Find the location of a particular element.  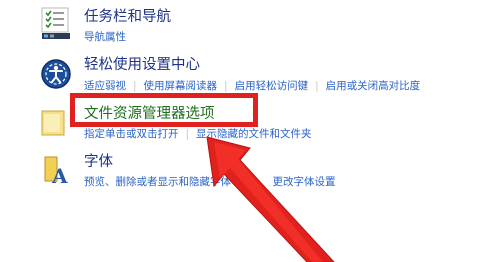

taskbar-links: 导航属性 is located at coordinates (105, 37).